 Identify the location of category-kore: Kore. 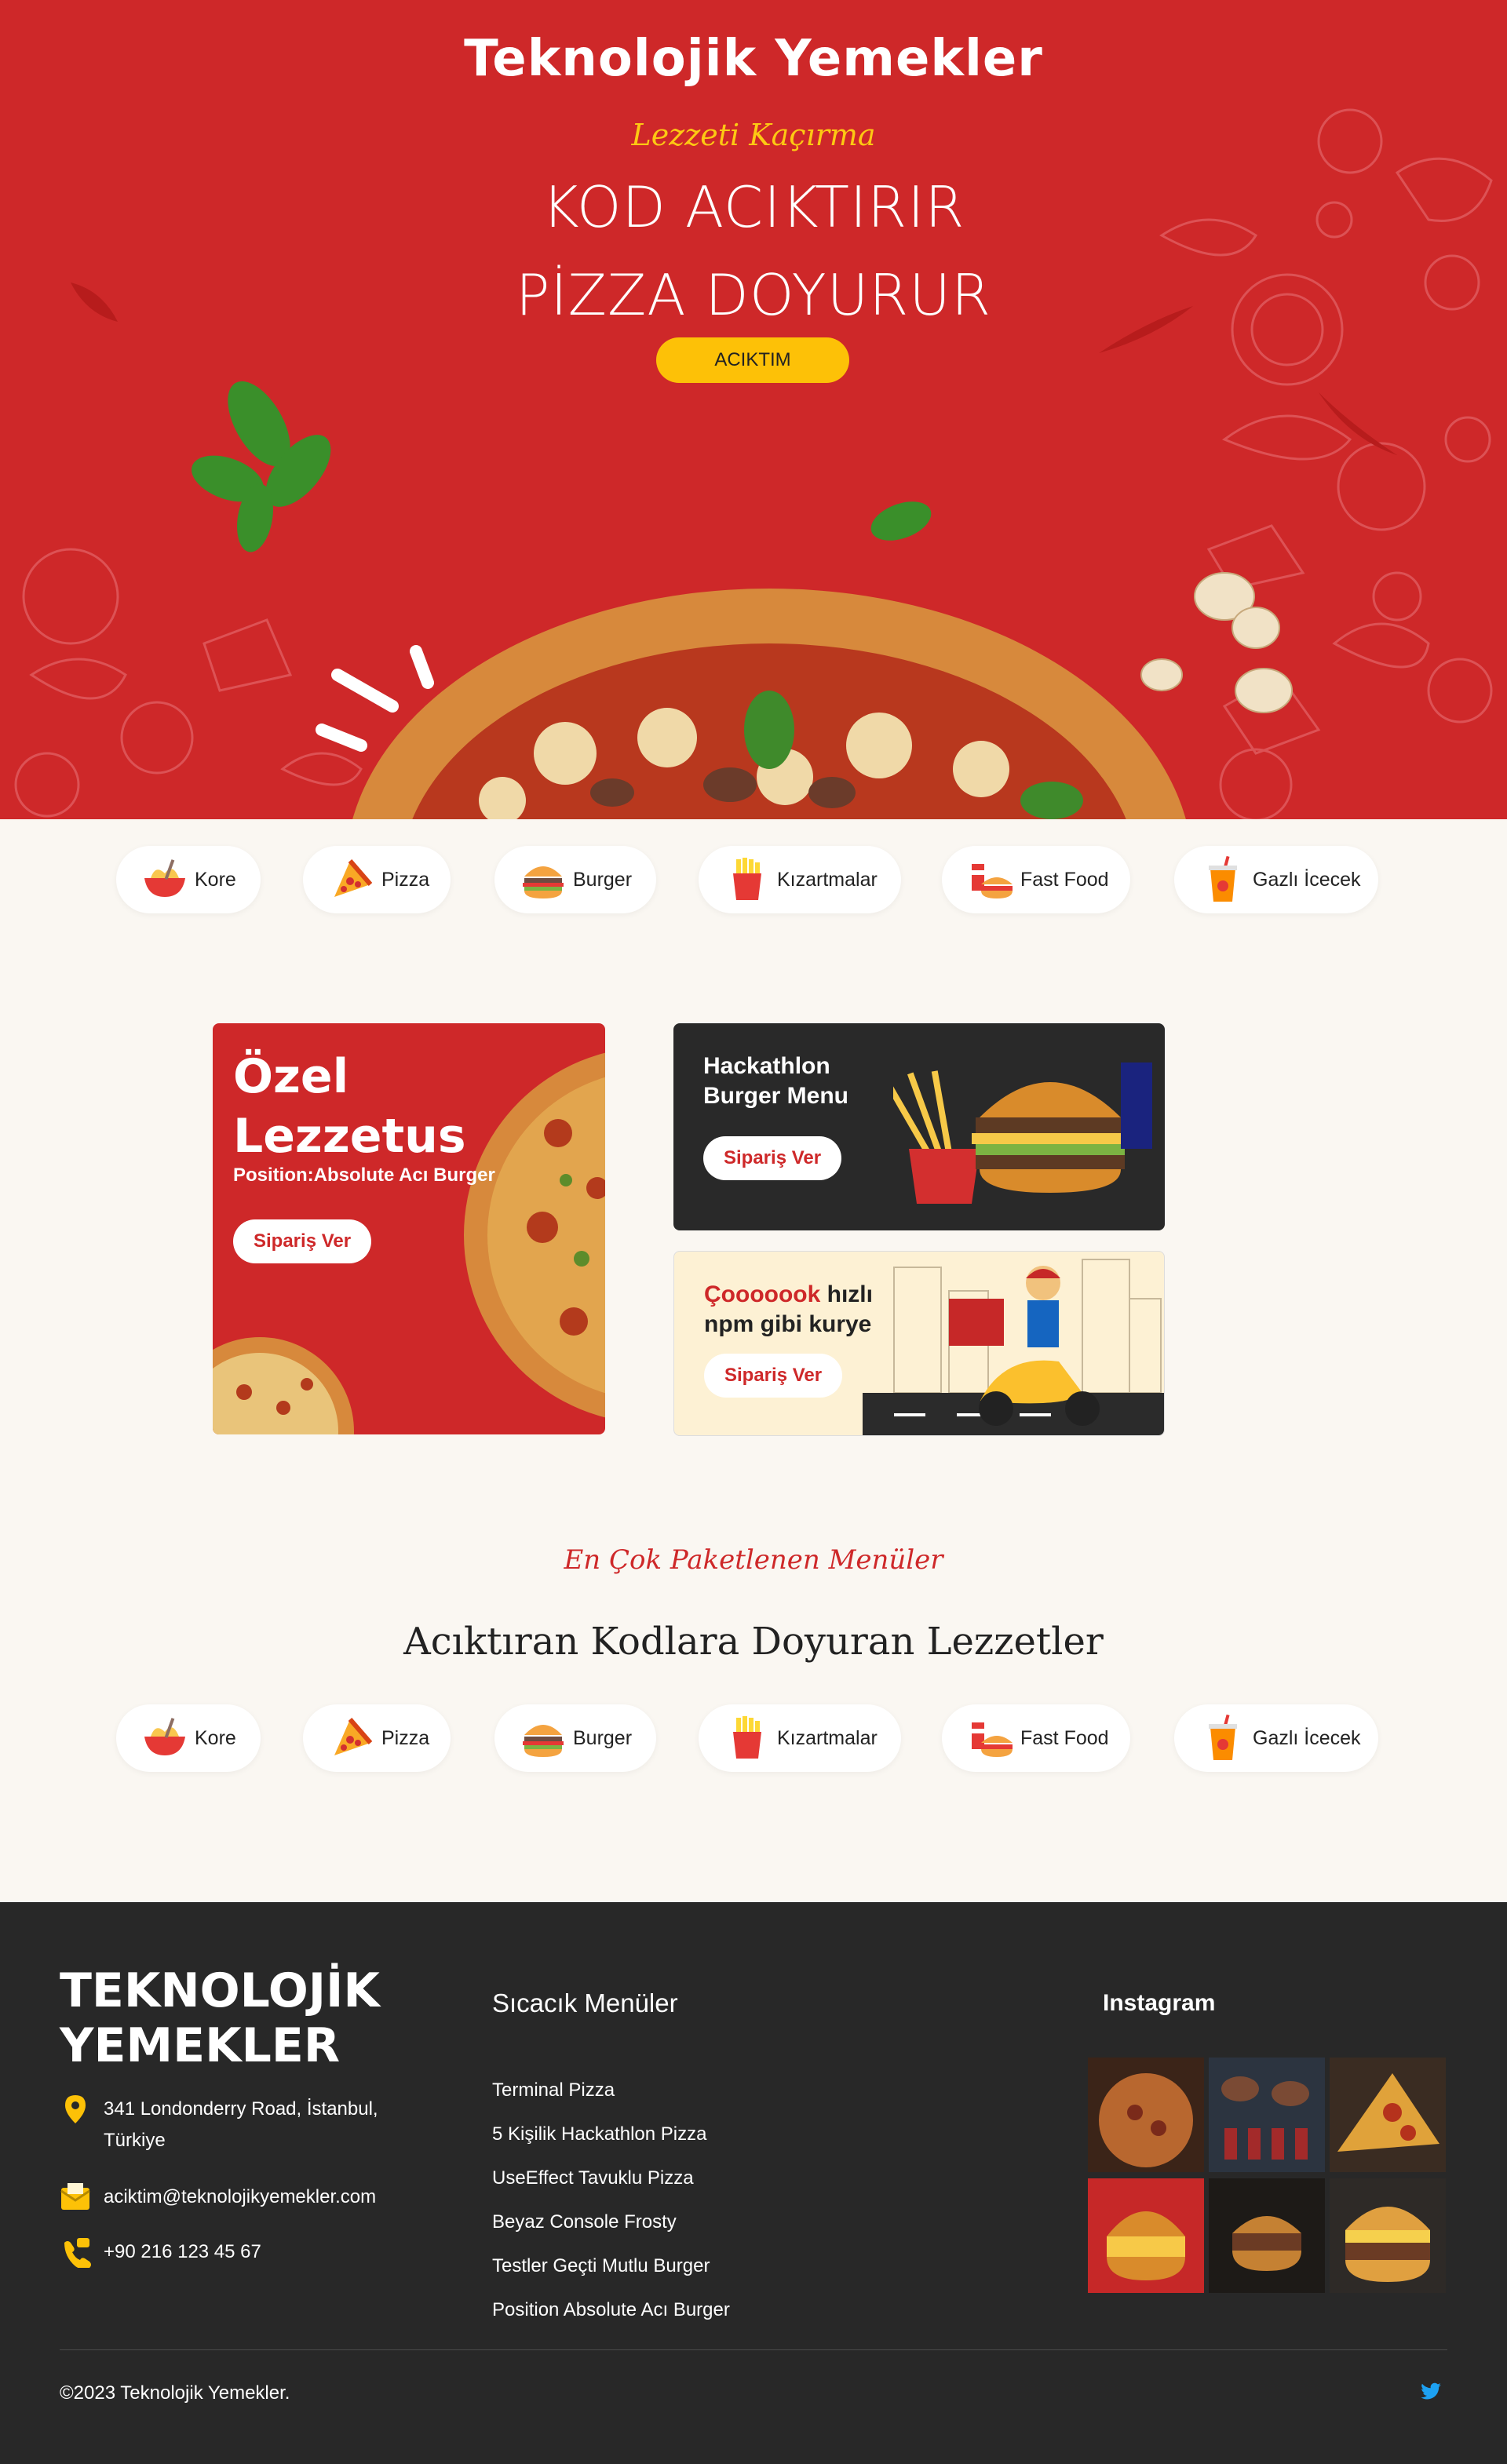
(189, 880).